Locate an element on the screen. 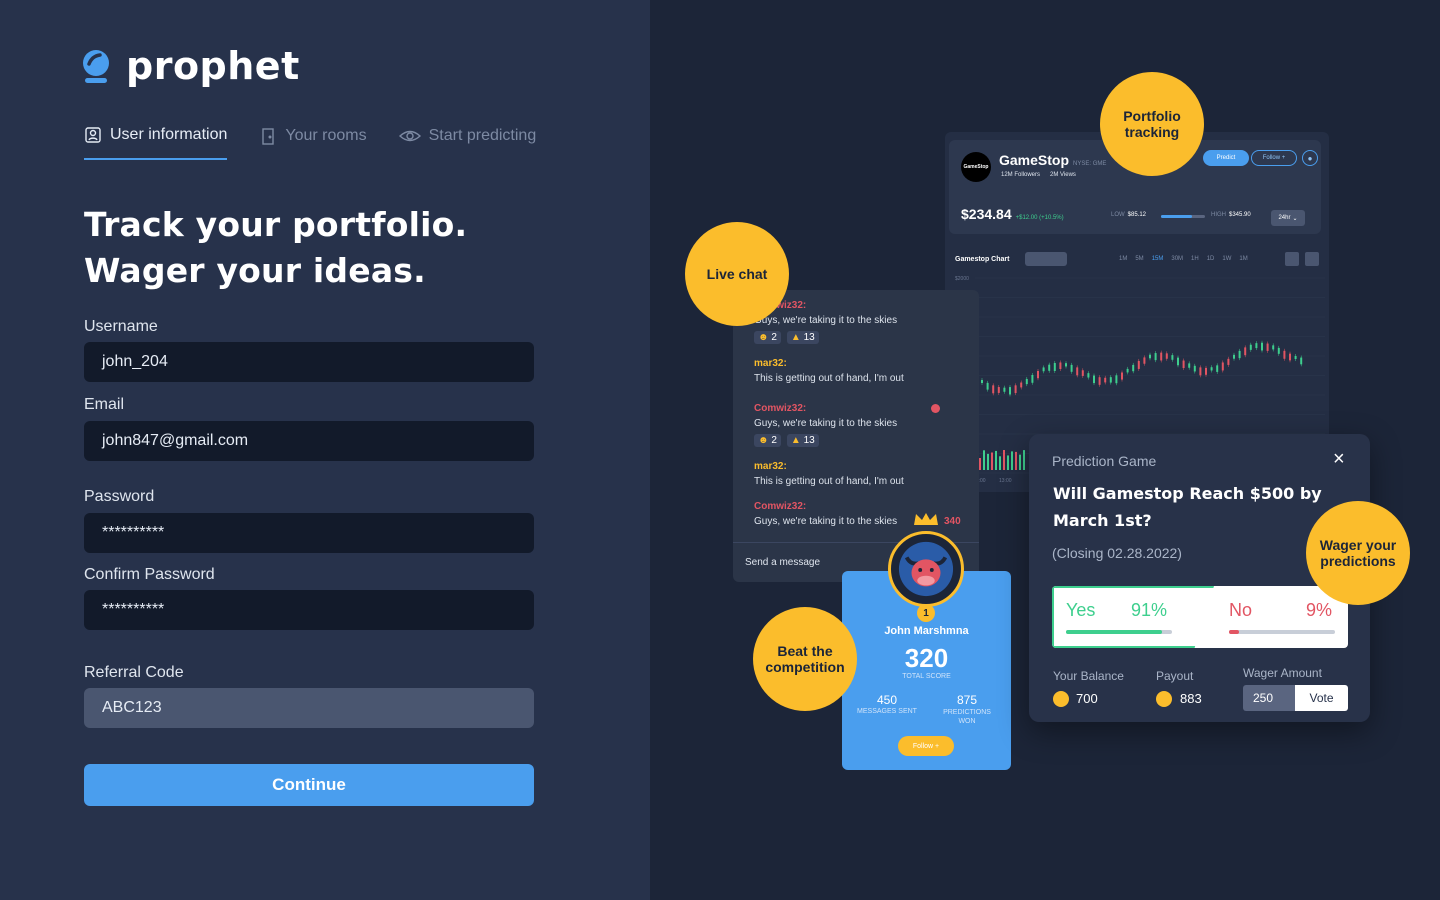 The width and height of the screenshot is (1440, 900). yes-percent: 91% is located at coordinates (1149, 610).